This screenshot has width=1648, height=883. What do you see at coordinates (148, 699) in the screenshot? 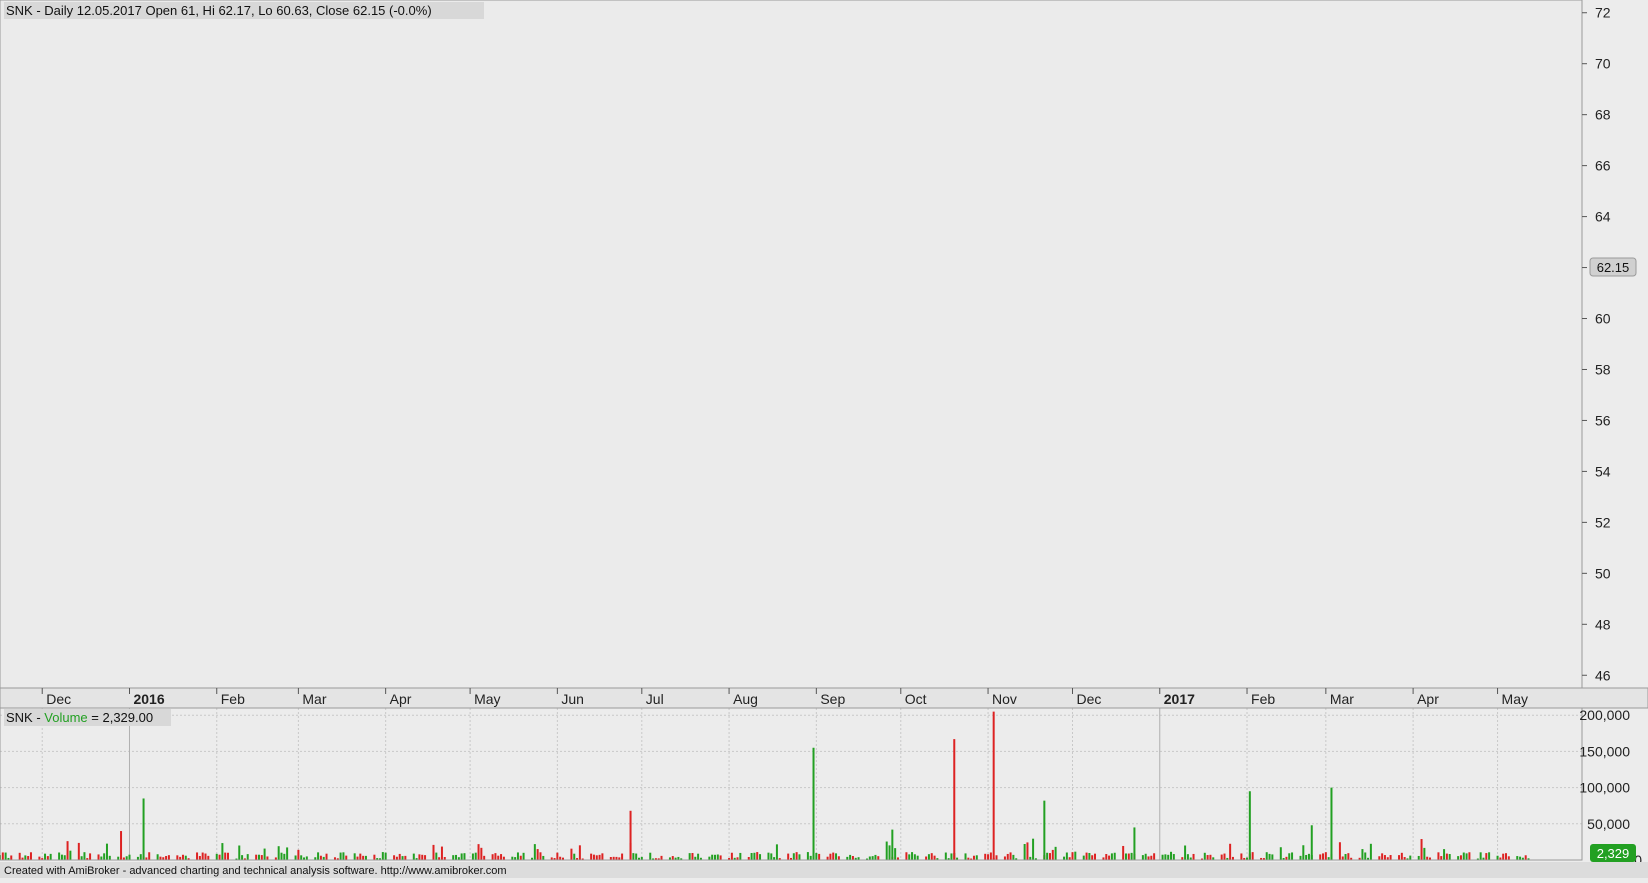
I see `date-tick-label: 2016` at bounding box center [148, 699].